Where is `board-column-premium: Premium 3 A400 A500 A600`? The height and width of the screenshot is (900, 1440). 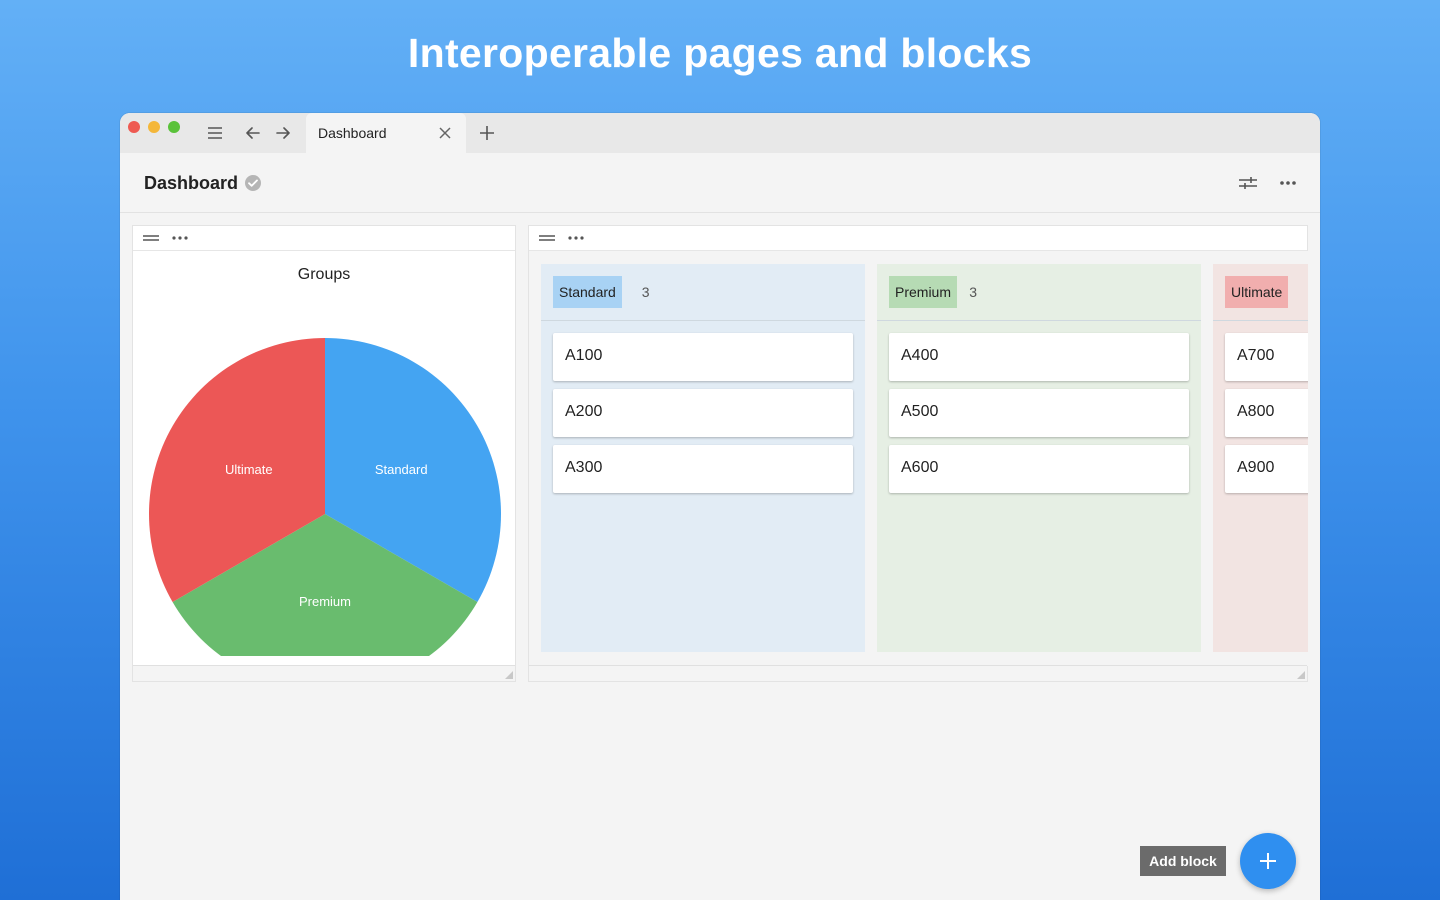 board-column-premium: Premium 3 A400 A500 A600 is located at coordinates (1039, 458).